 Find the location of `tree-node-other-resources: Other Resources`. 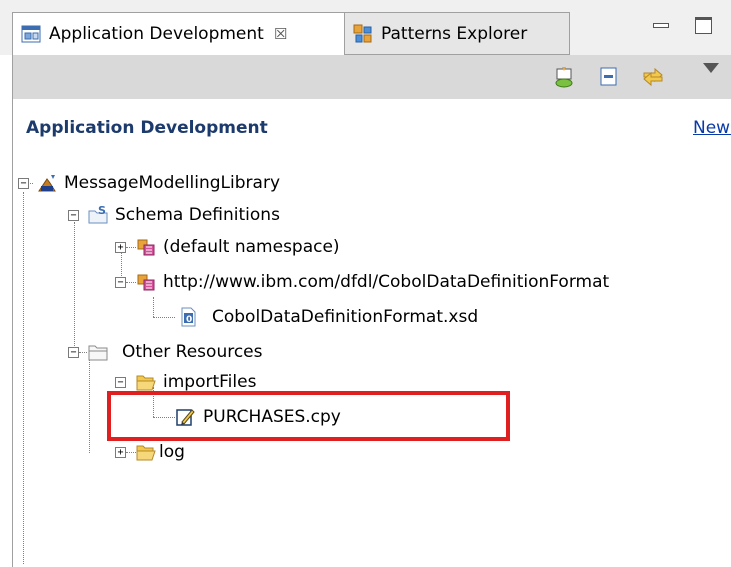

tree-node-other-resources: Other Resources is located at coordinates (175, 352).